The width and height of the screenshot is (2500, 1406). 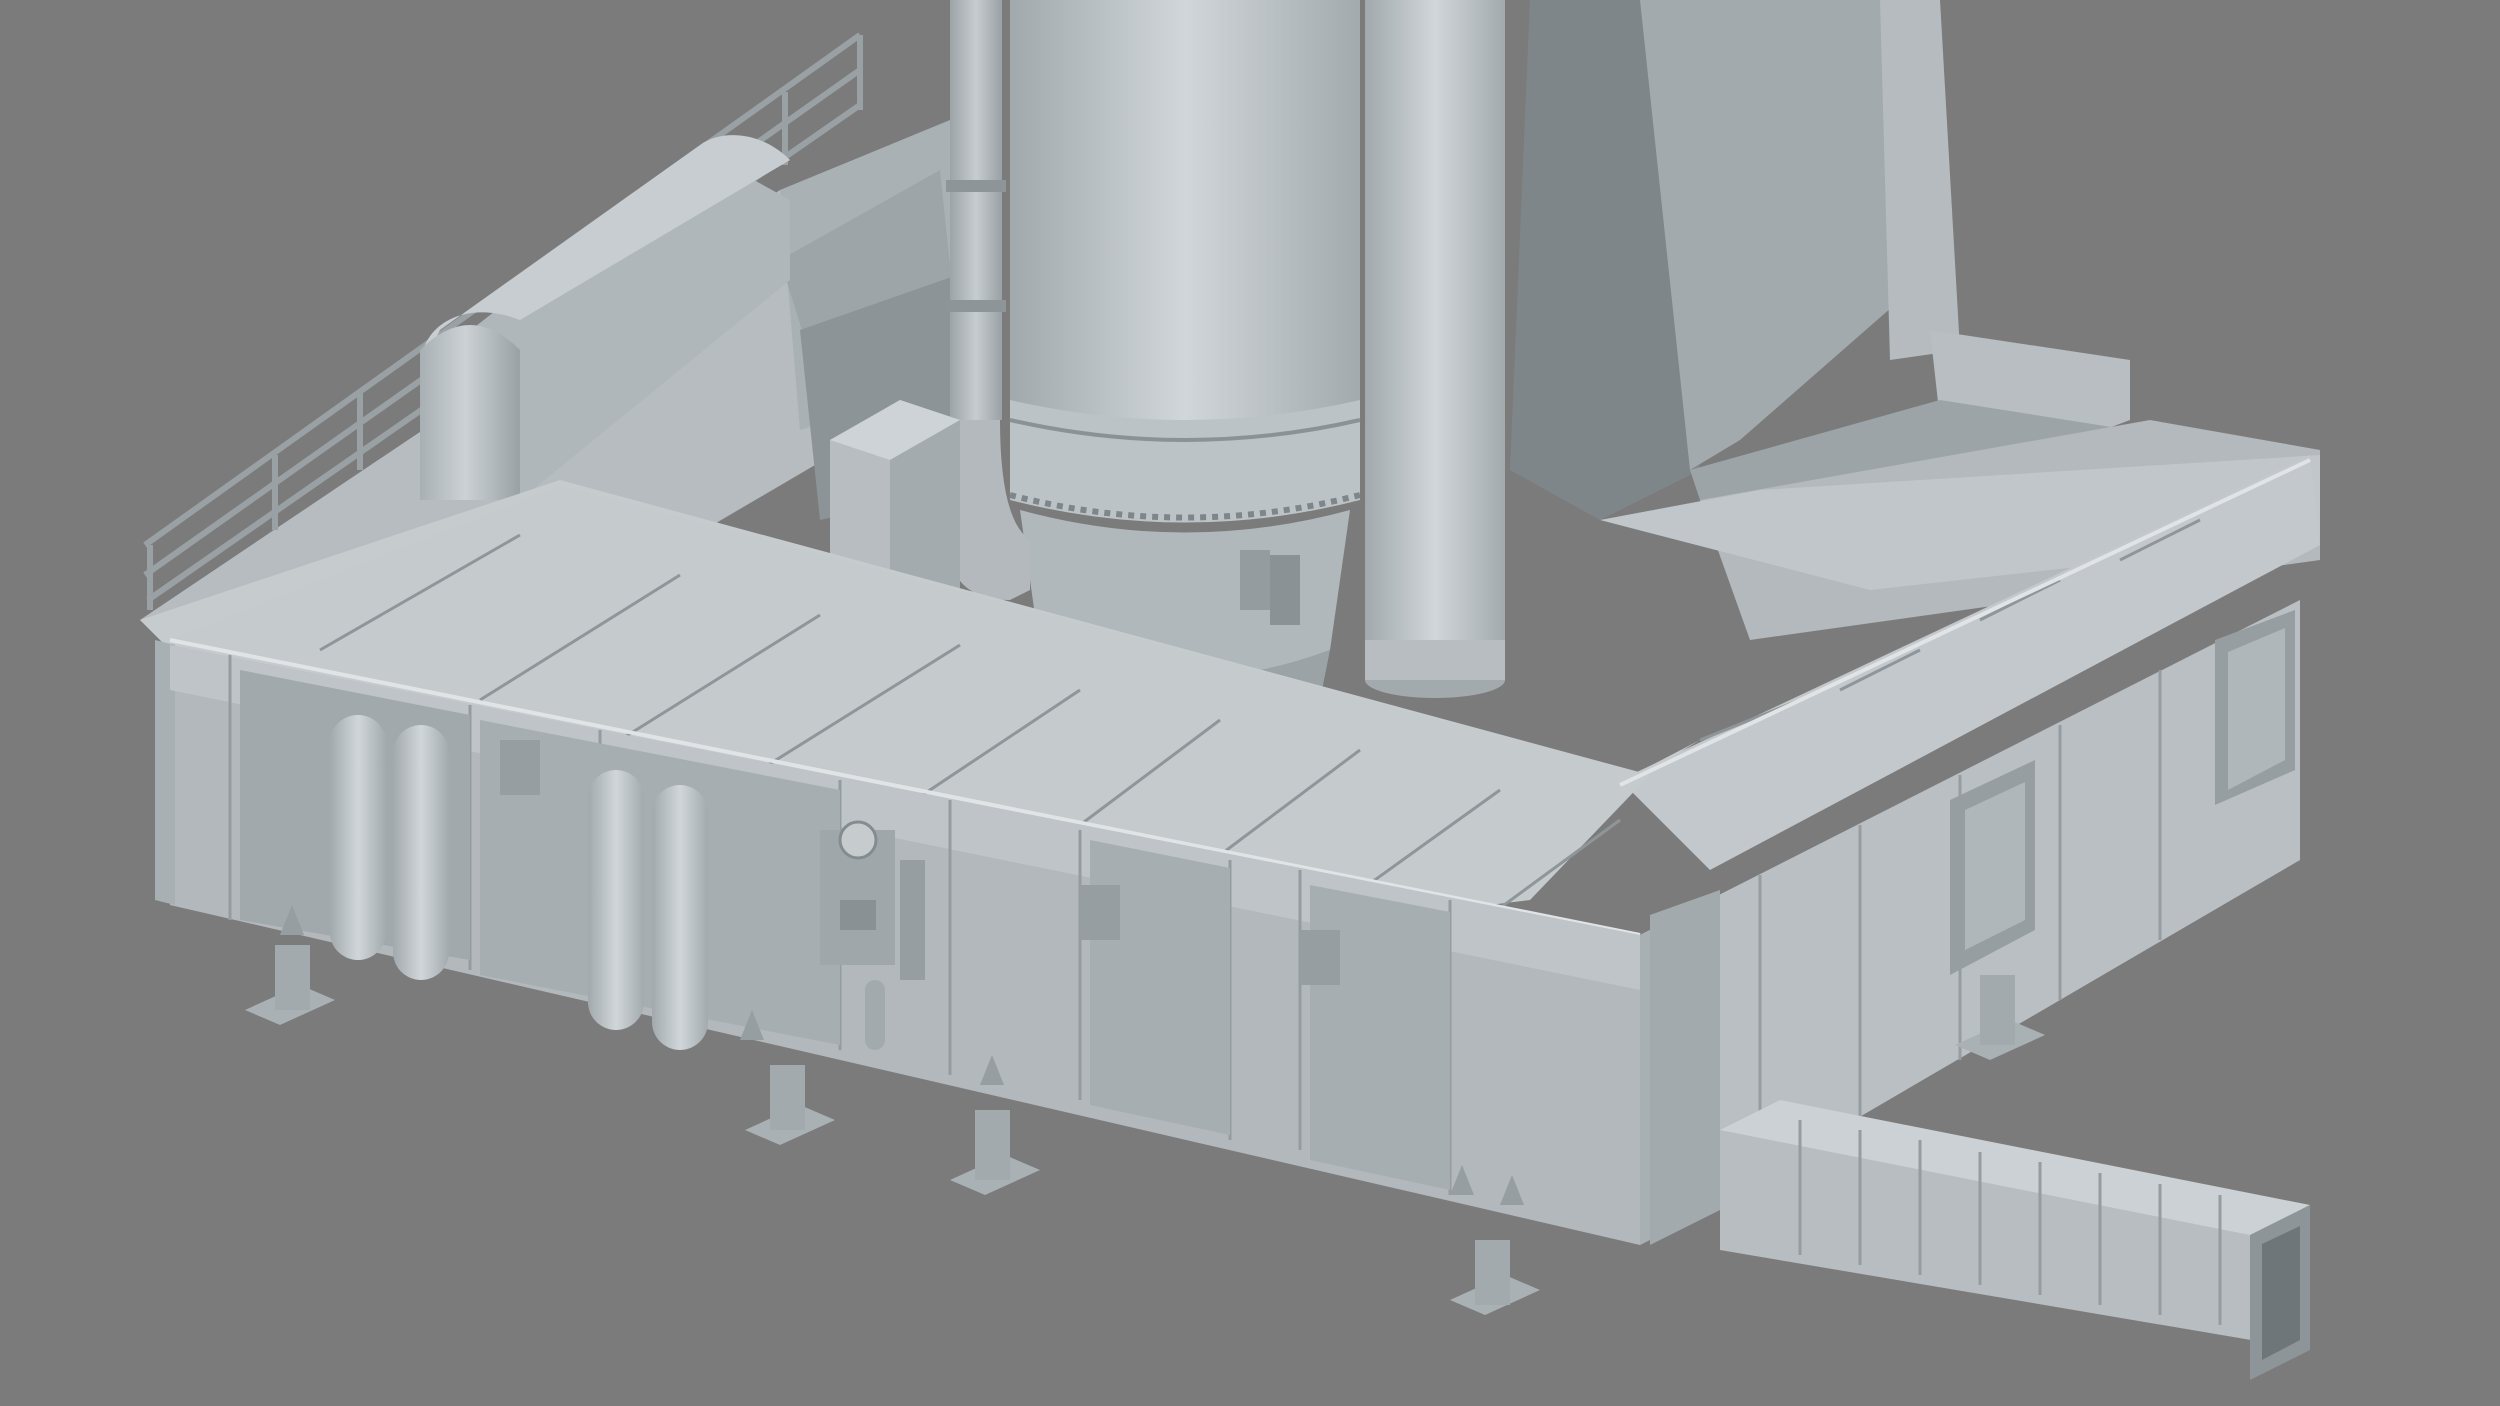 What do you see at coordinates (1185, 360) in the screenshot?
I see `main-silo` at bounding box center [1185, 360].